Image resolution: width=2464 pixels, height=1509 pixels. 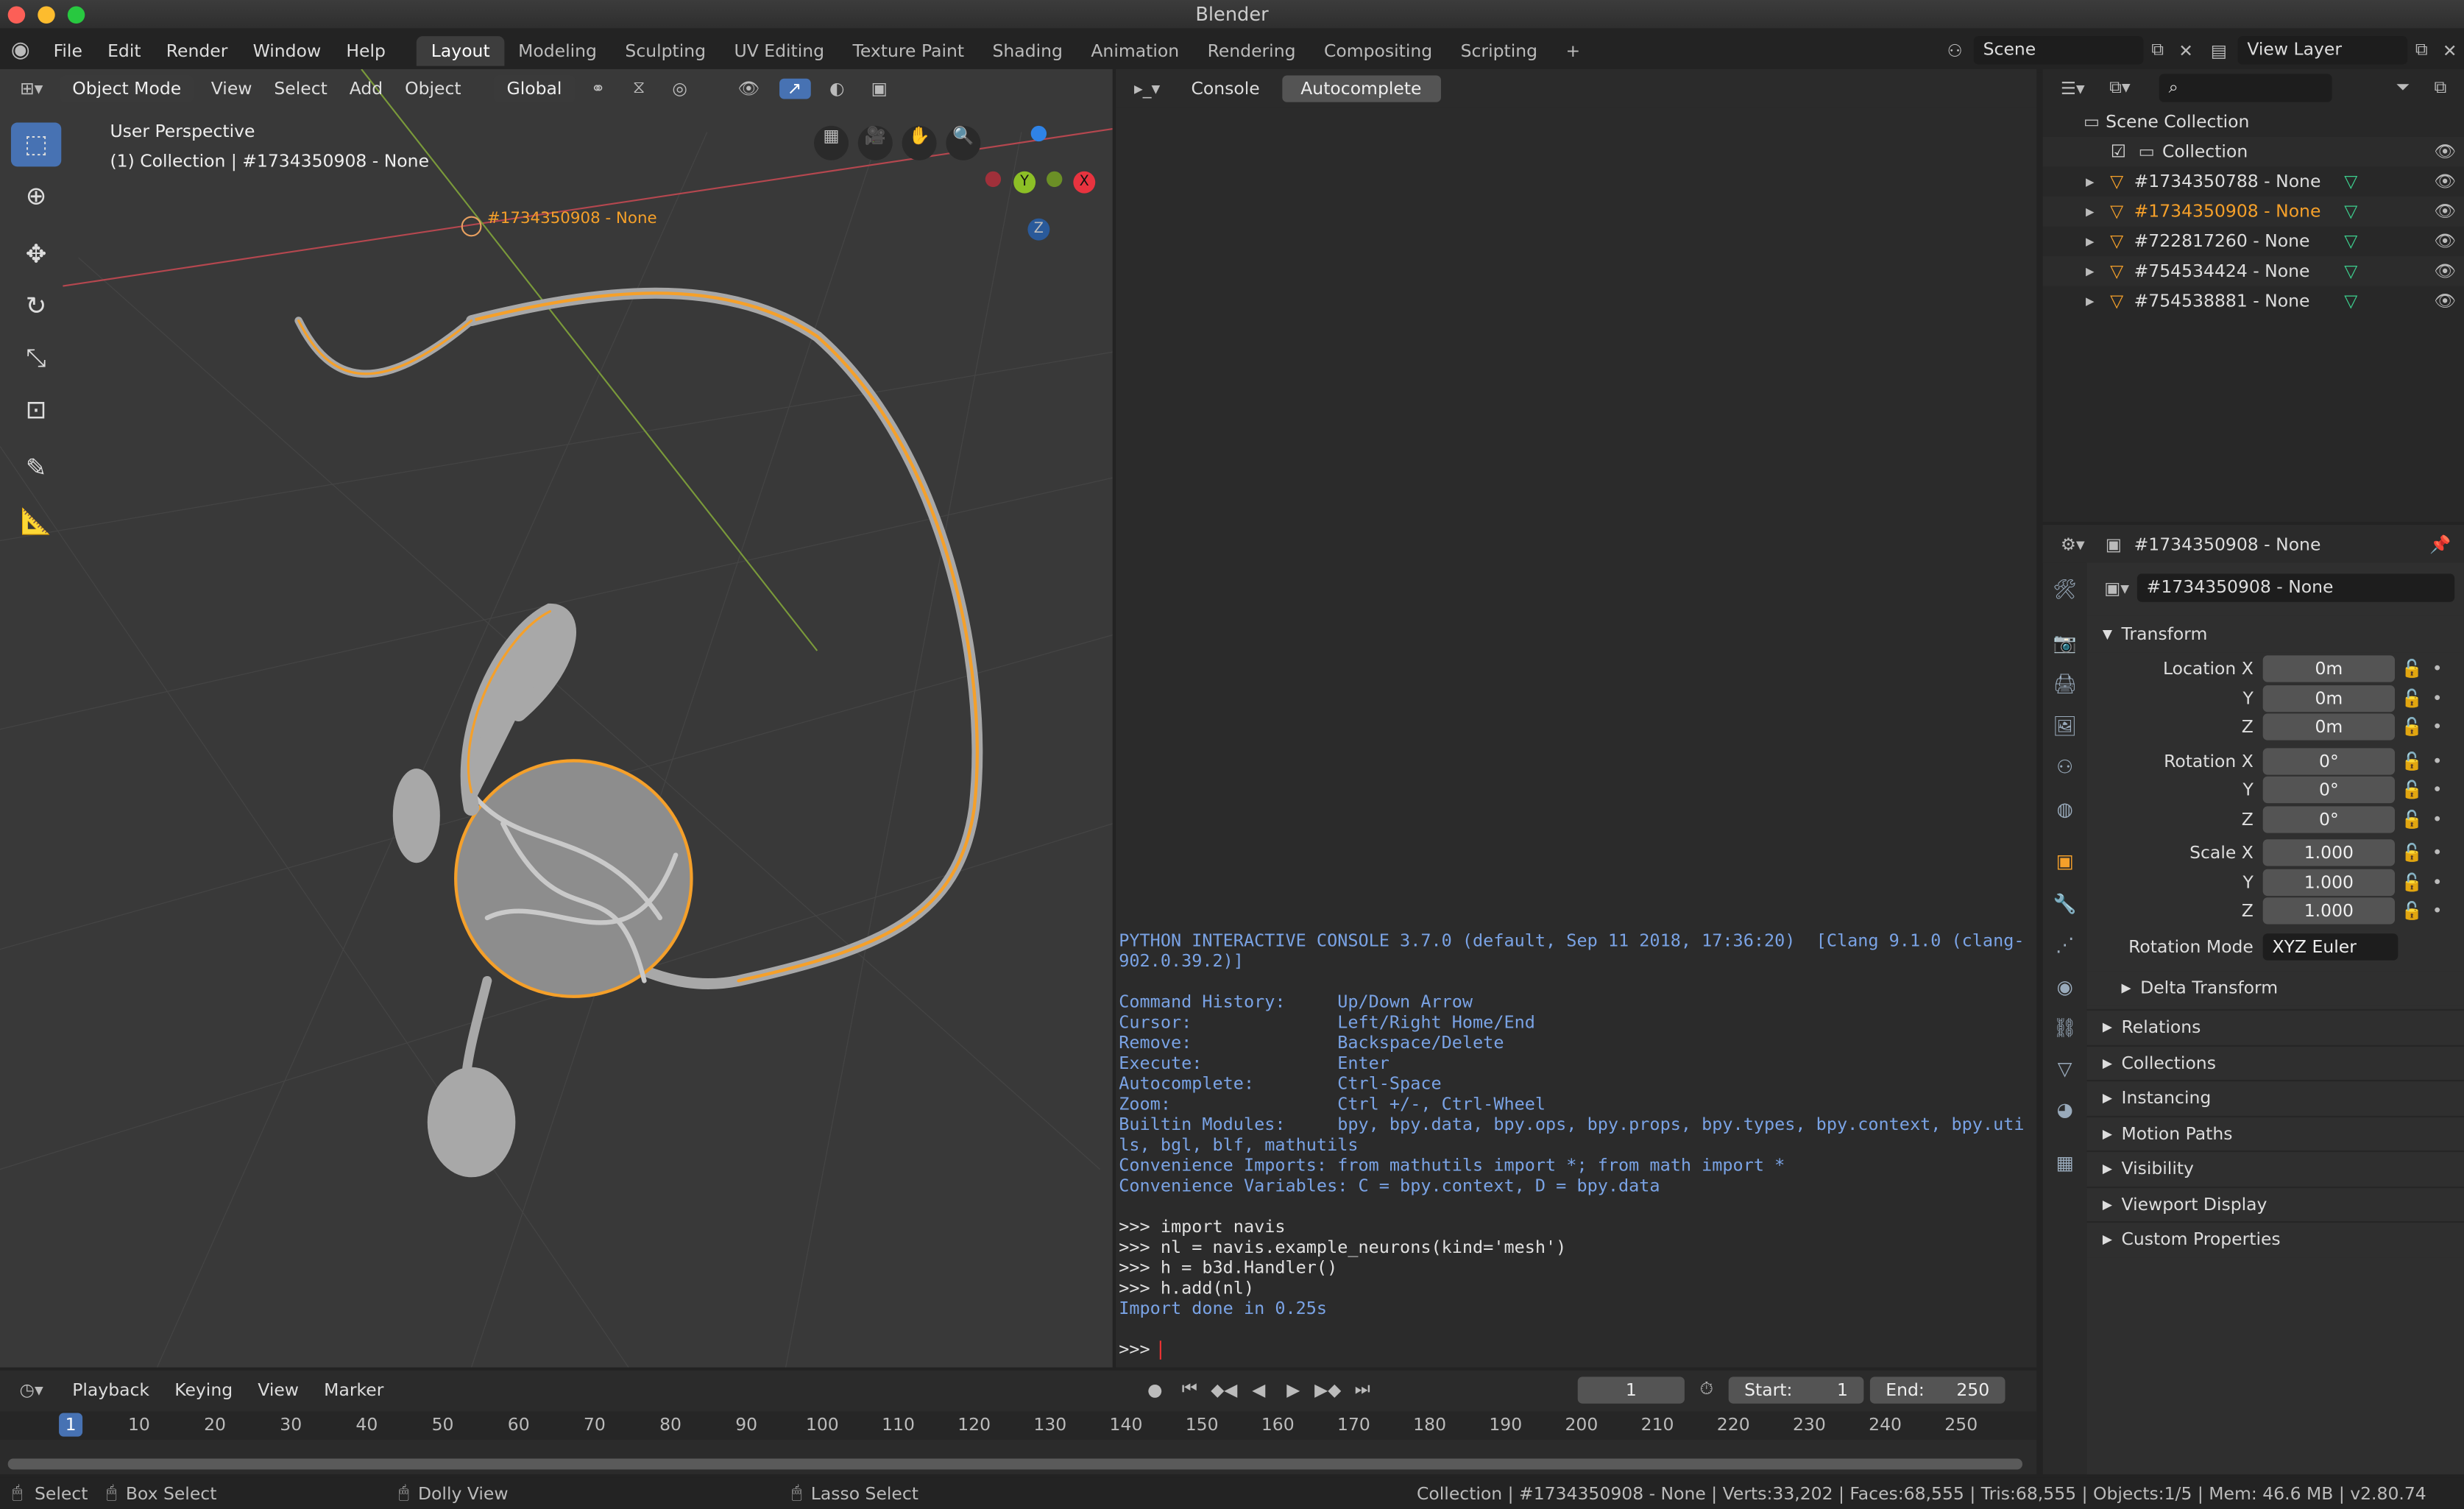 I want to click on timeline-menu-marker: Marker, so click(x=353, y=1389).